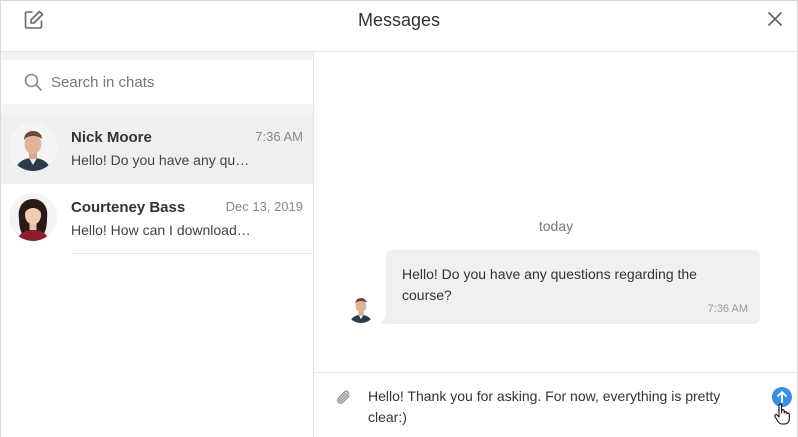 The image size is (798, 437). Describe the element at coordinates (399, 20) in the screenshot. I see `page-title: Messages` at that location.